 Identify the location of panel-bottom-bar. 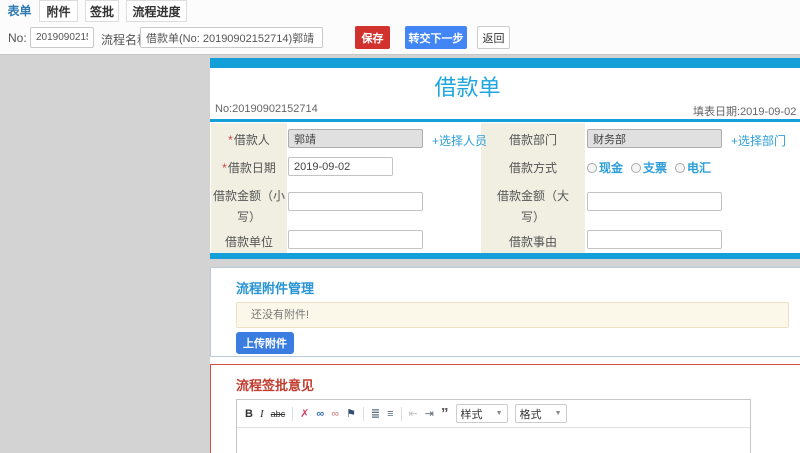
(505, 256).